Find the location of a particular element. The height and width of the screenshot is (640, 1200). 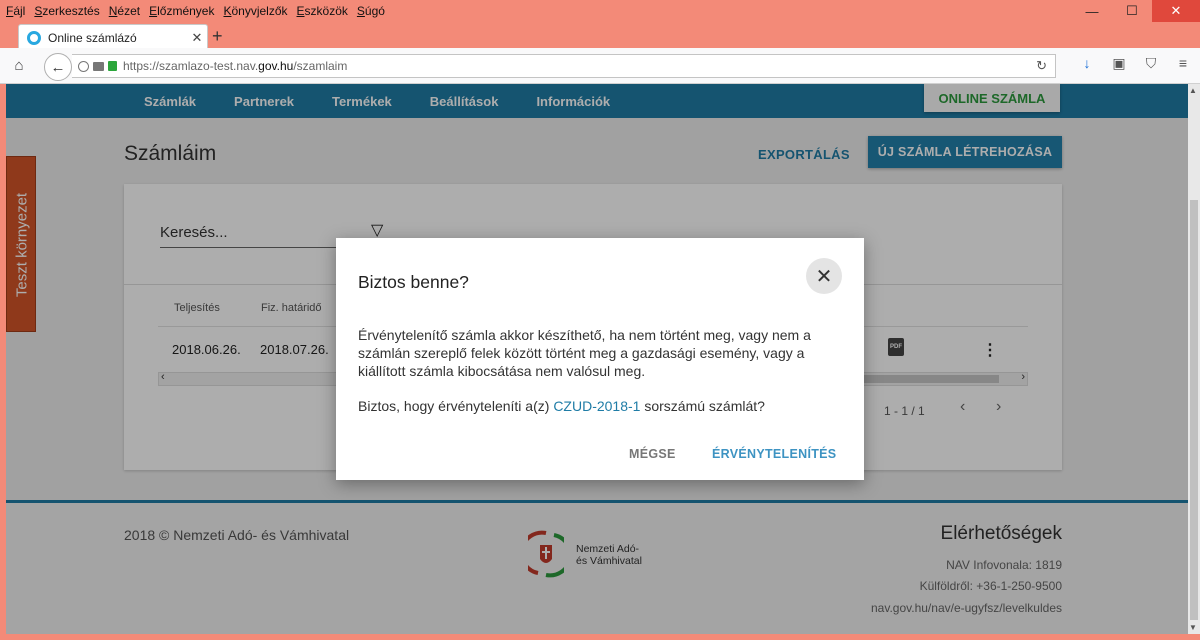

menu-view: Nézet is located at coordinates (124, 11).